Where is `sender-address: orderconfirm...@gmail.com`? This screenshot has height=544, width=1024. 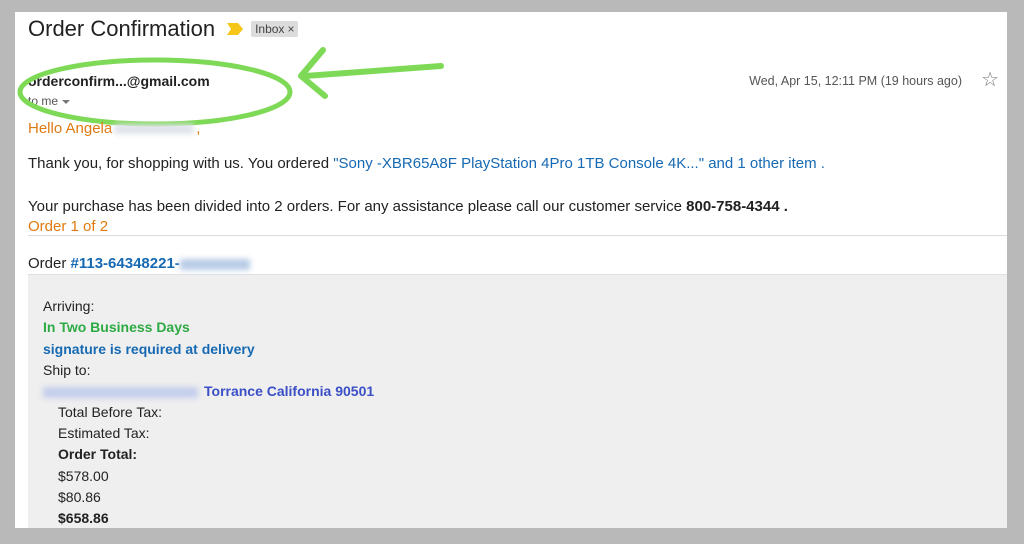
sender-address: orderconfirm...@gmail.com is located at coordinates (119, 81).